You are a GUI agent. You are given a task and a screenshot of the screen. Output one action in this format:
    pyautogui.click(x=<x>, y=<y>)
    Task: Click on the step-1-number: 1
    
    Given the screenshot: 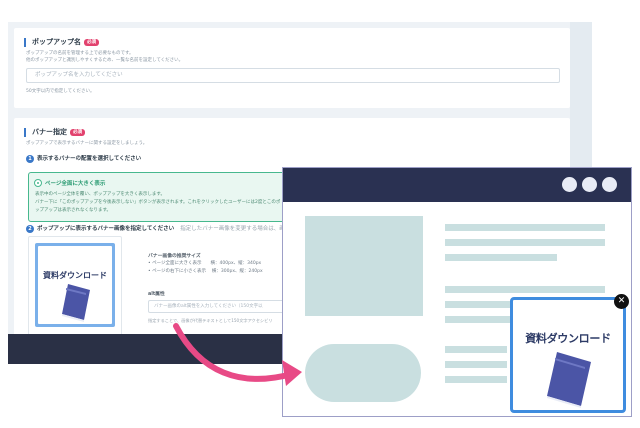 What is the action you would take?
    pyautogui.click(x=30, y=158)
    